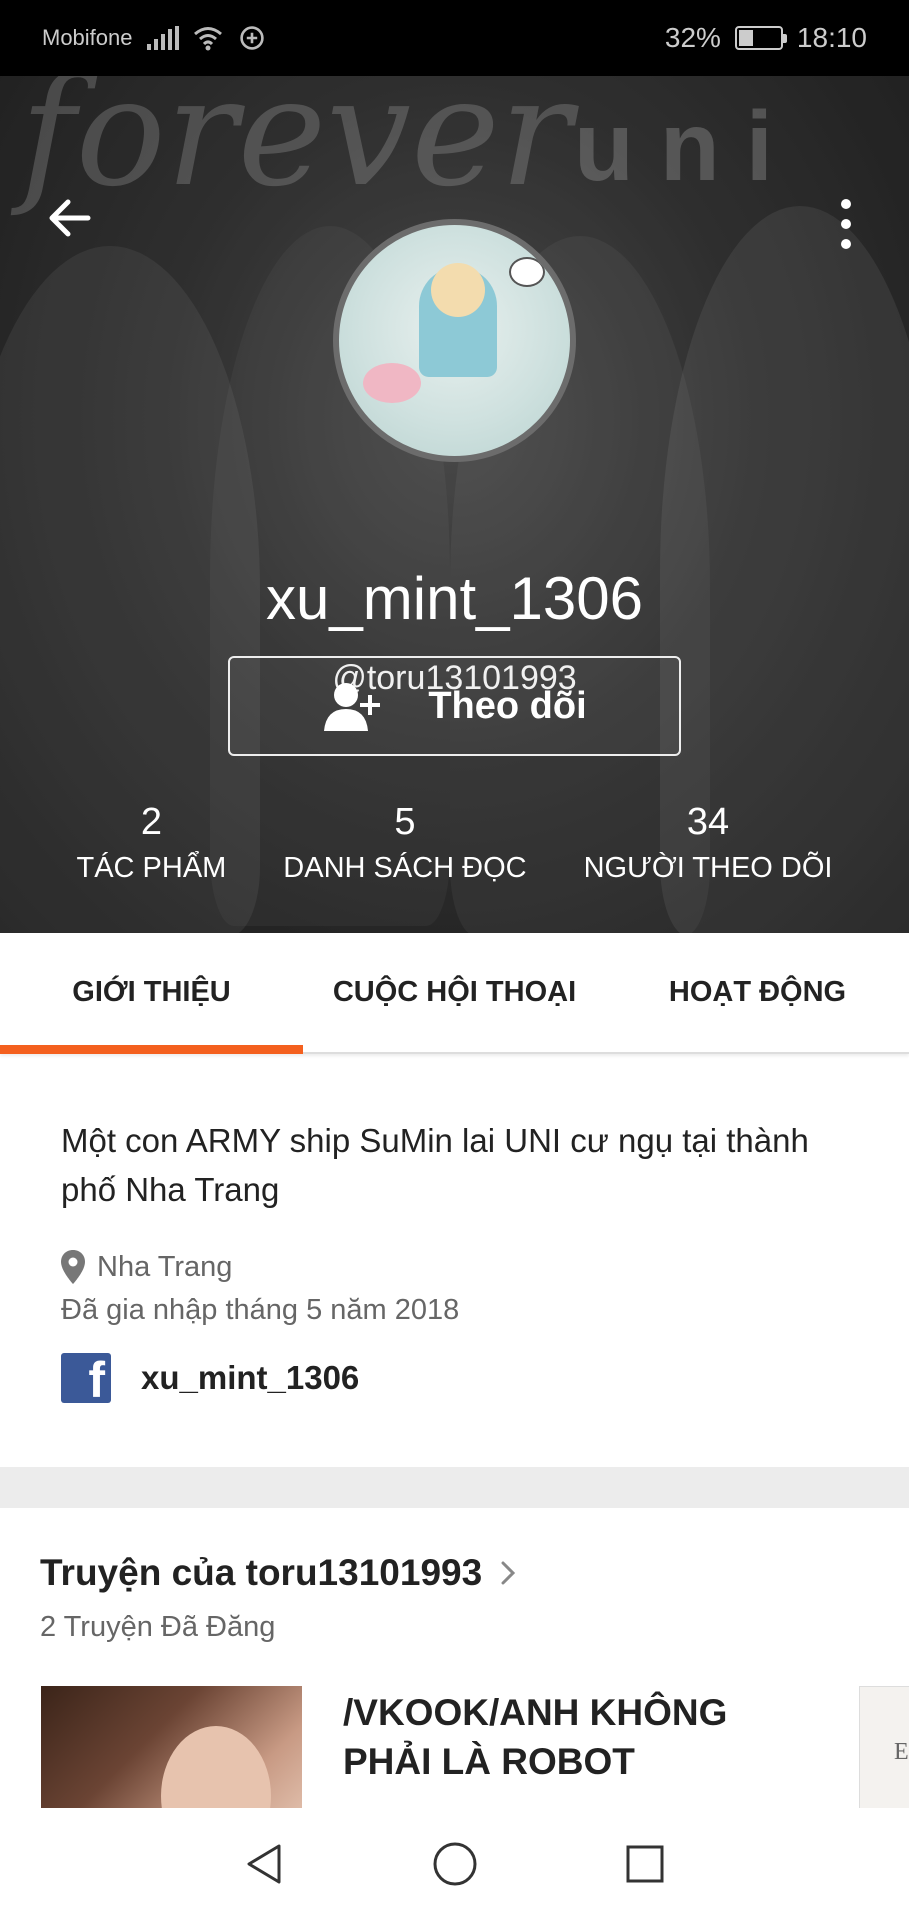 The image size is (909, 1920). What do you see at coordinates (260, 1310) in the screenshot?
I see `joined-date: Đã gia nhập tháng 5 năm 2018` at bounding box center [260, 1310].